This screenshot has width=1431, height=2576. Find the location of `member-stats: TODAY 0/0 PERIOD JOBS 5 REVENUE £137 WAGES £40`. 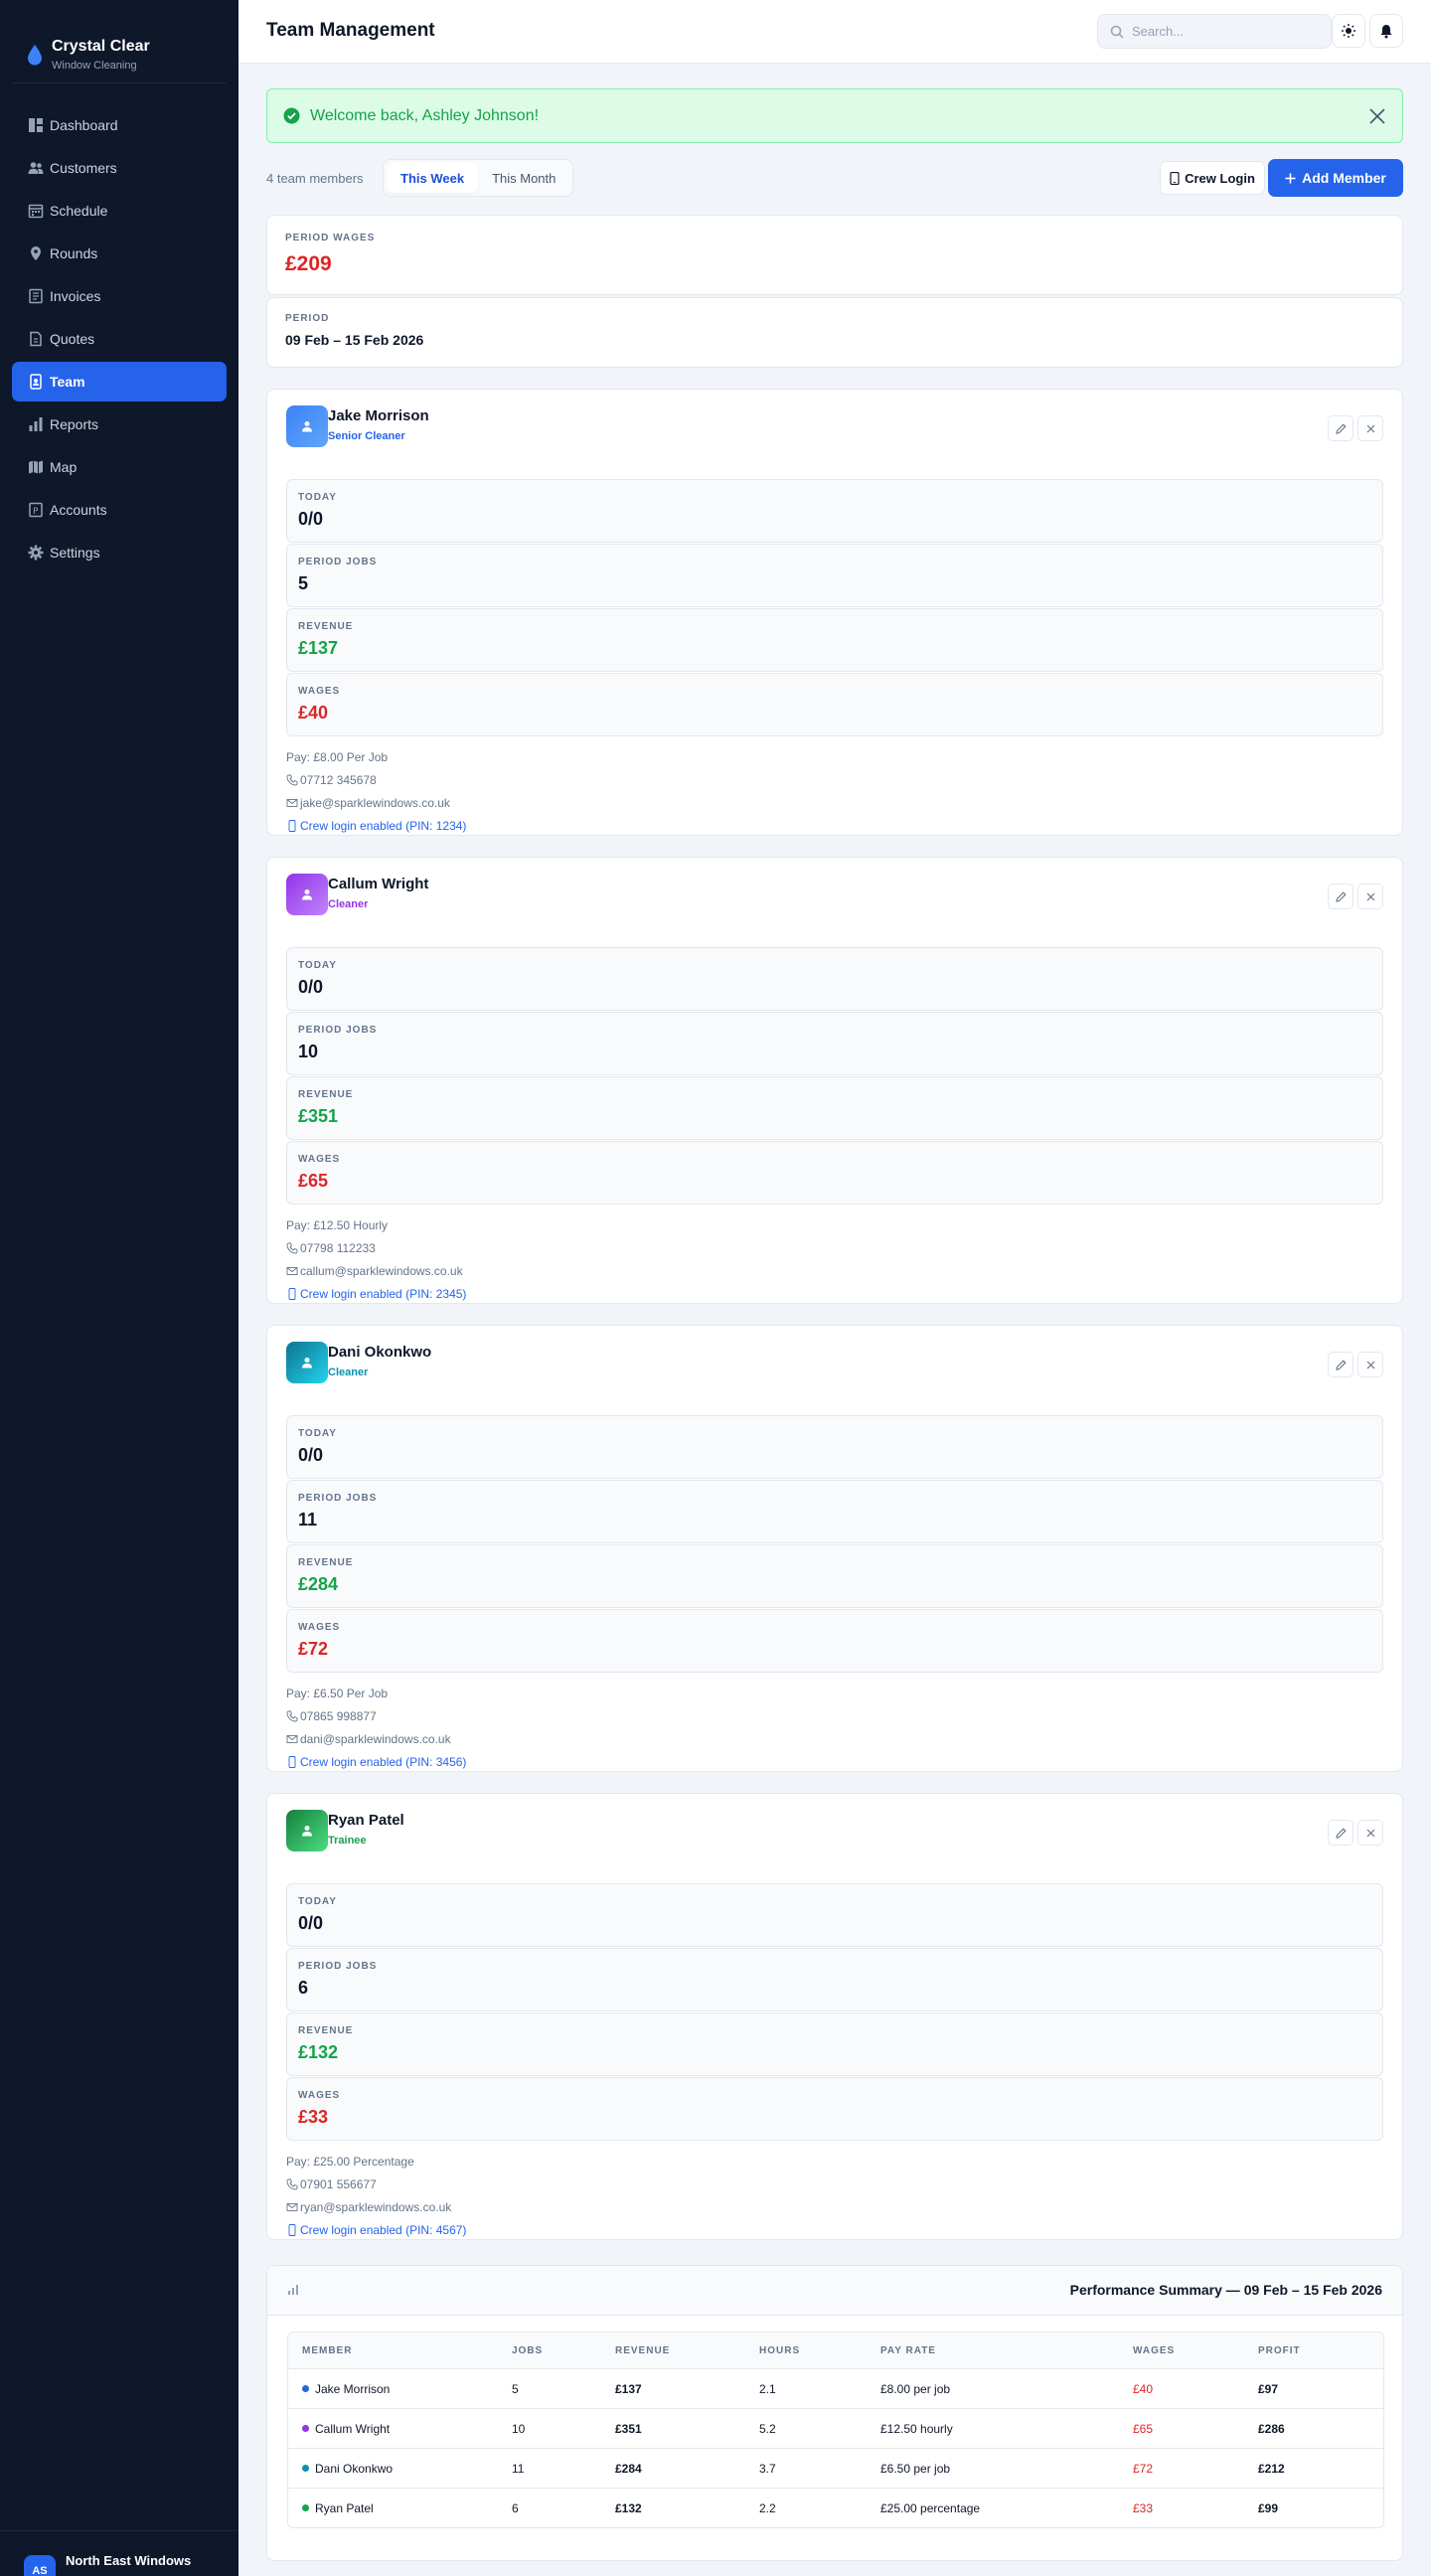

member-stats: TODAY 0/0 PERIOD JOBS 5 REVENUE £137 WAGES £40 is located at coordinates (834, 607).